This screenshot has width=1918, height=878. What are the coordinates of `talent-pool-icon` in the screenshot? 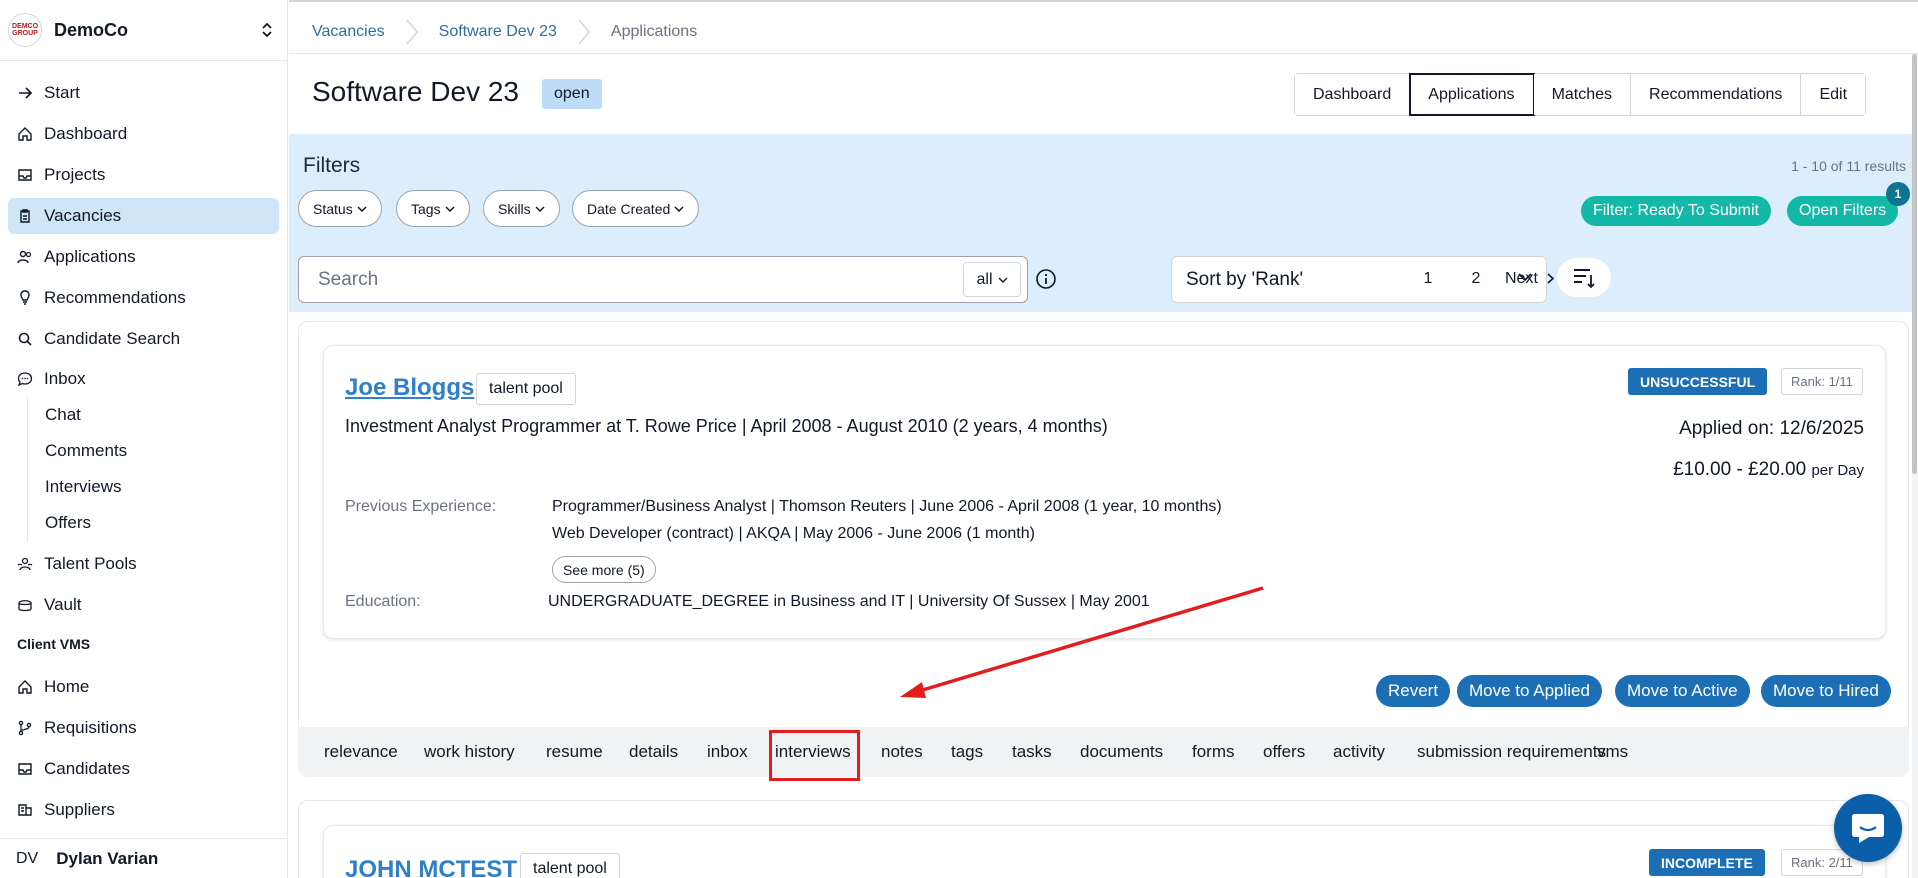 It's located at (25, 564).